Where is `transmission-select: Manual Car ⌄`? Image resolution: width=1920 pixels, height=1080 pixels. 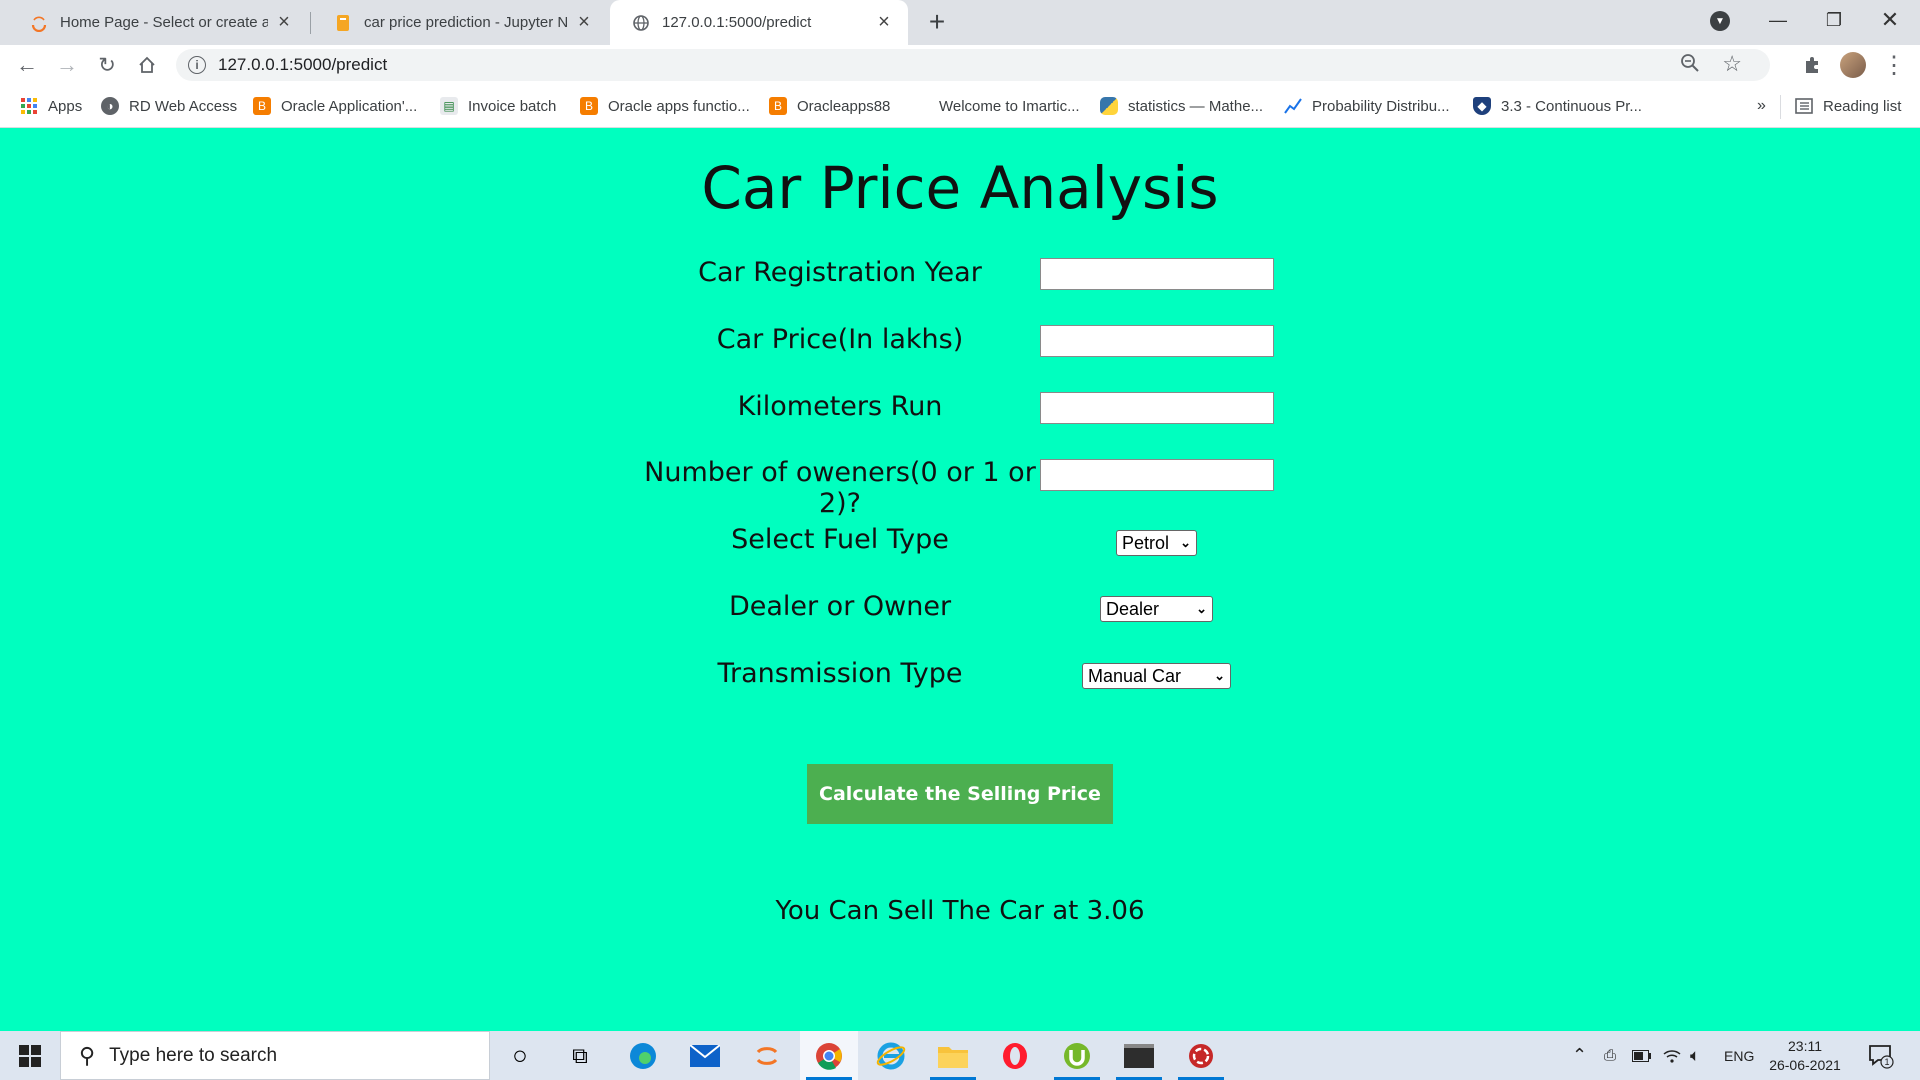 transmission-select: Manual Car ⌄ is located at coordinates (1156, 676).